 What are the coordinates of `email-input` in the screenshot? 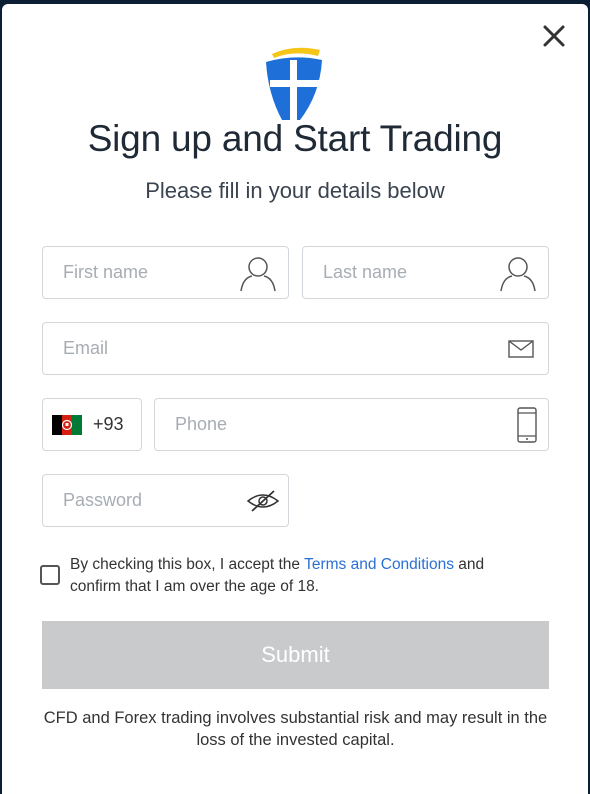 It's located at (280, 348).